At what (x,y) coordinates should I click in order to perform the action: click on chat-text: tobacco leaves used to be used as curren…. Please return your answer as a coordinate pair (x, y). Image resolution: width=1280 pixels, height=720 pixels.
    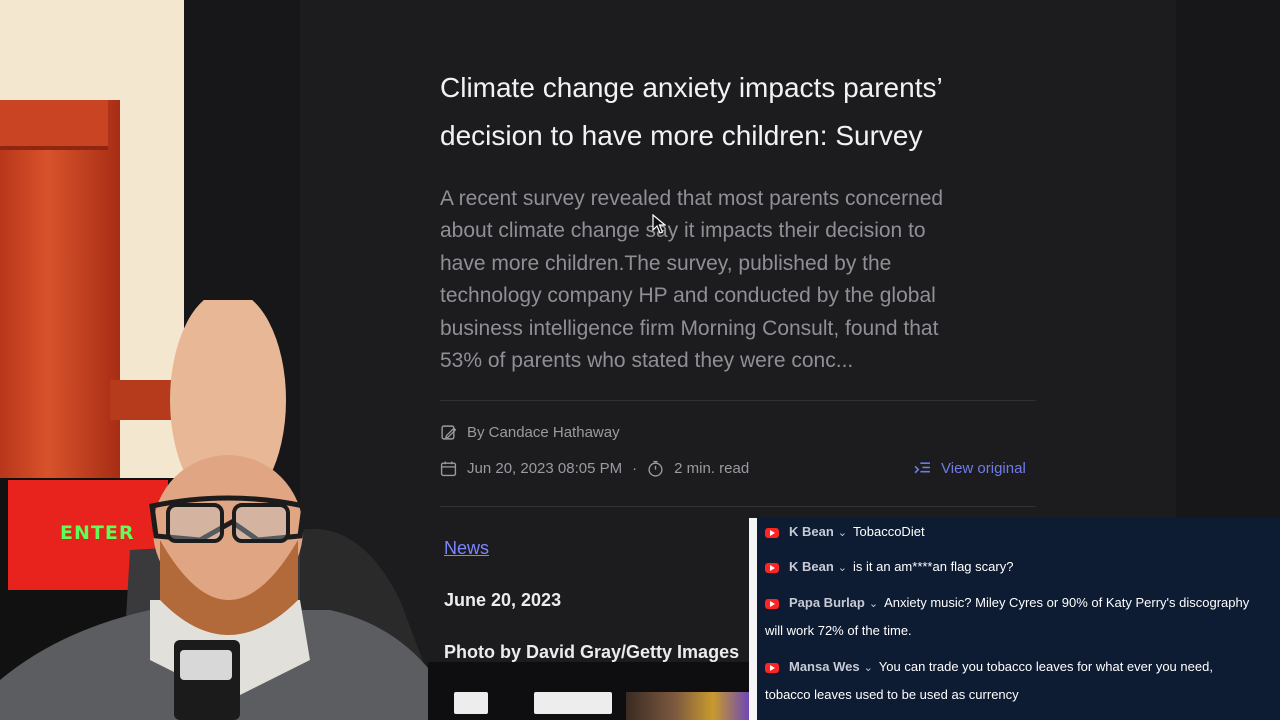
    Looking at the image, I should click on (892, 694).